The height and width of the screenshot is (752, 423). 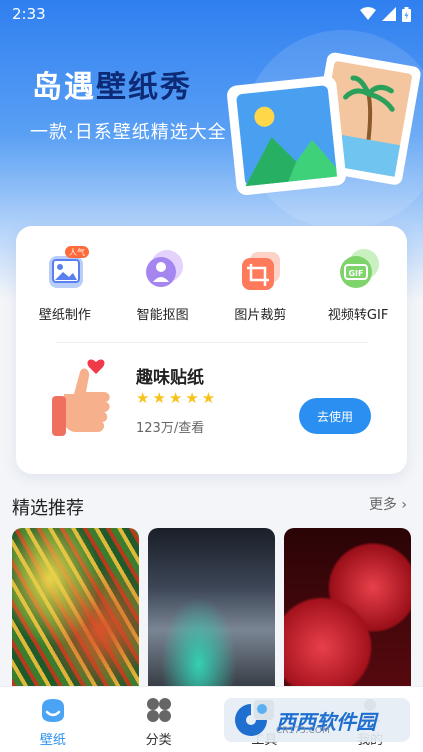 I want to click on tool-video-gif: GIF 视频转GIF, so click(x=358, y=284).